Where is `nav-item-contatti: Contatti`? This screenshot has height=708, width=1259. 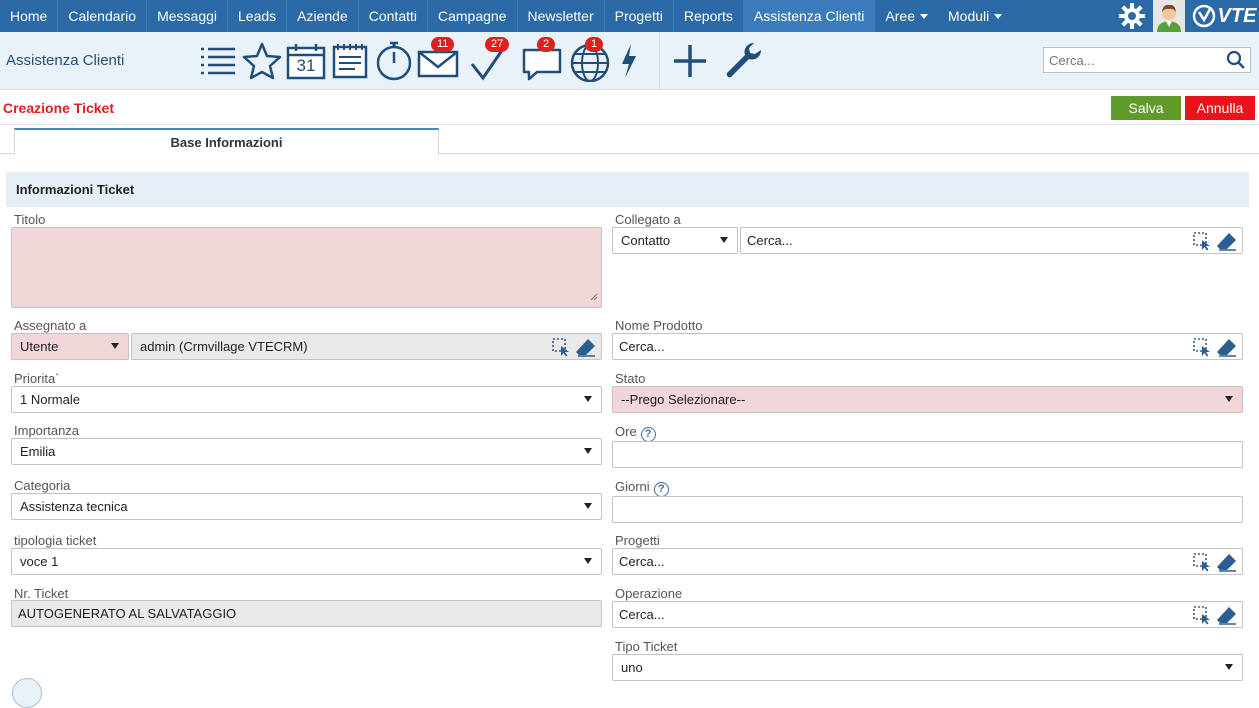 nav-item-contatti: Contatti is located at coordinates (393, 16).